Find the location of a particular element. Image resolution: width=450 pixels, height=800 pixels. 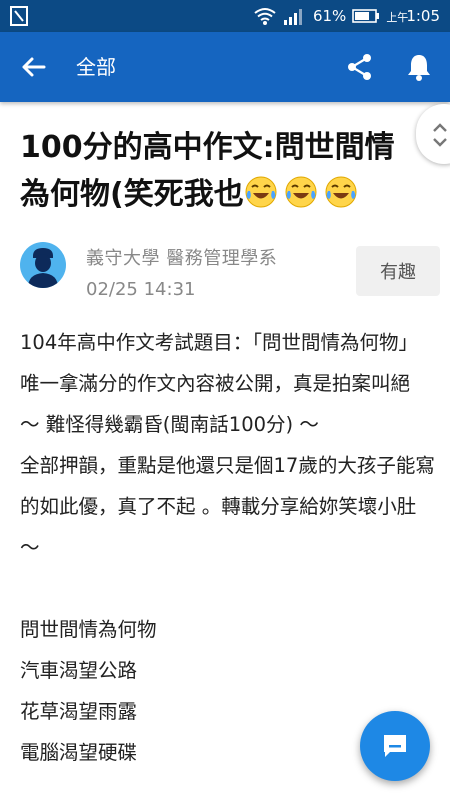

scroll-toggle-button is located at coordinates (433, 134).